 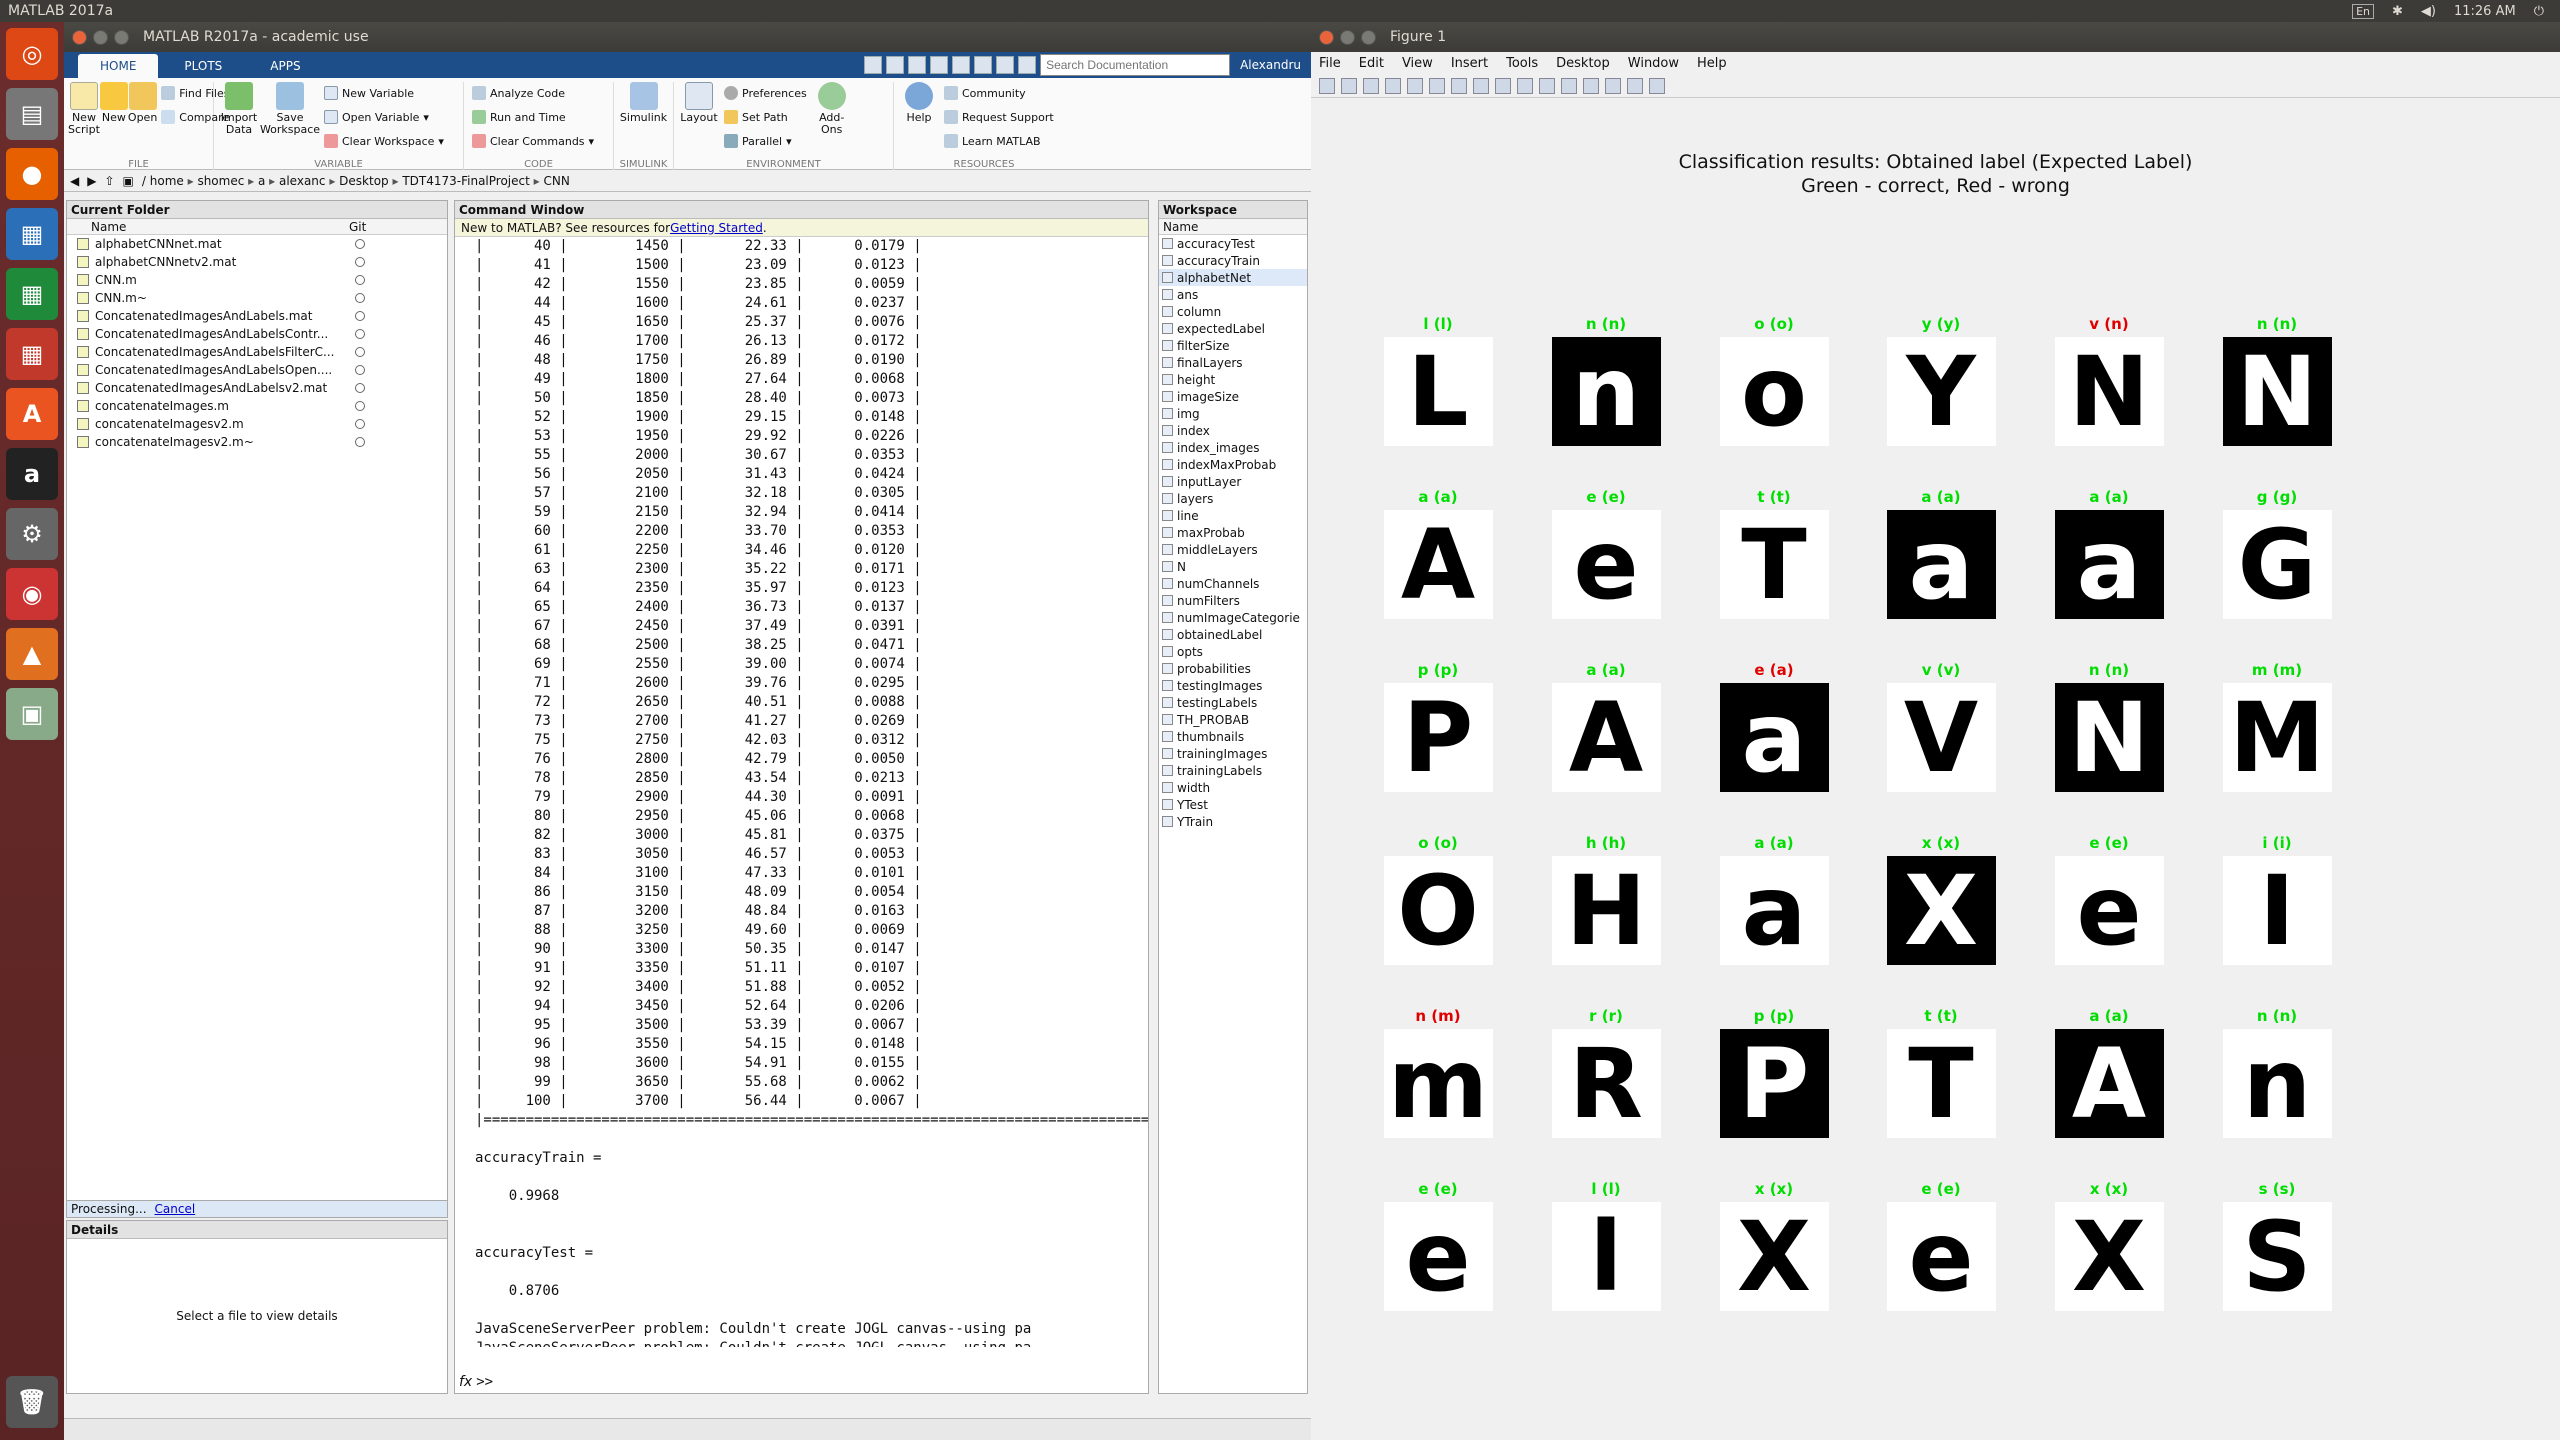 I want to click on cut-quick-icon, so click(x=895, y=65).